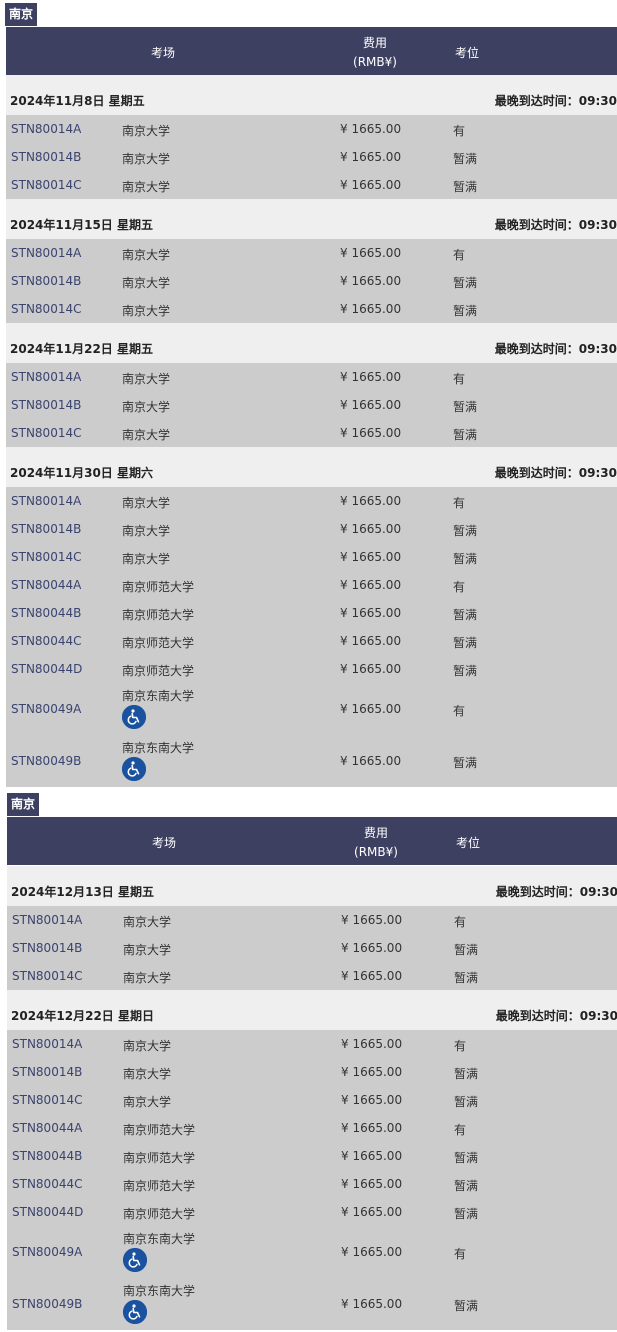 This screenshot has width=617, height=1332. I want to click on table-header: 考场 费用 (RMB¥) 考位, so click(311, 51).